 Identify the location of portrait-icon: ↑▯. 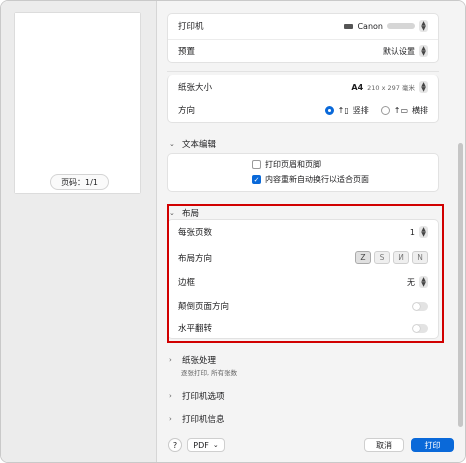
(343, 110).